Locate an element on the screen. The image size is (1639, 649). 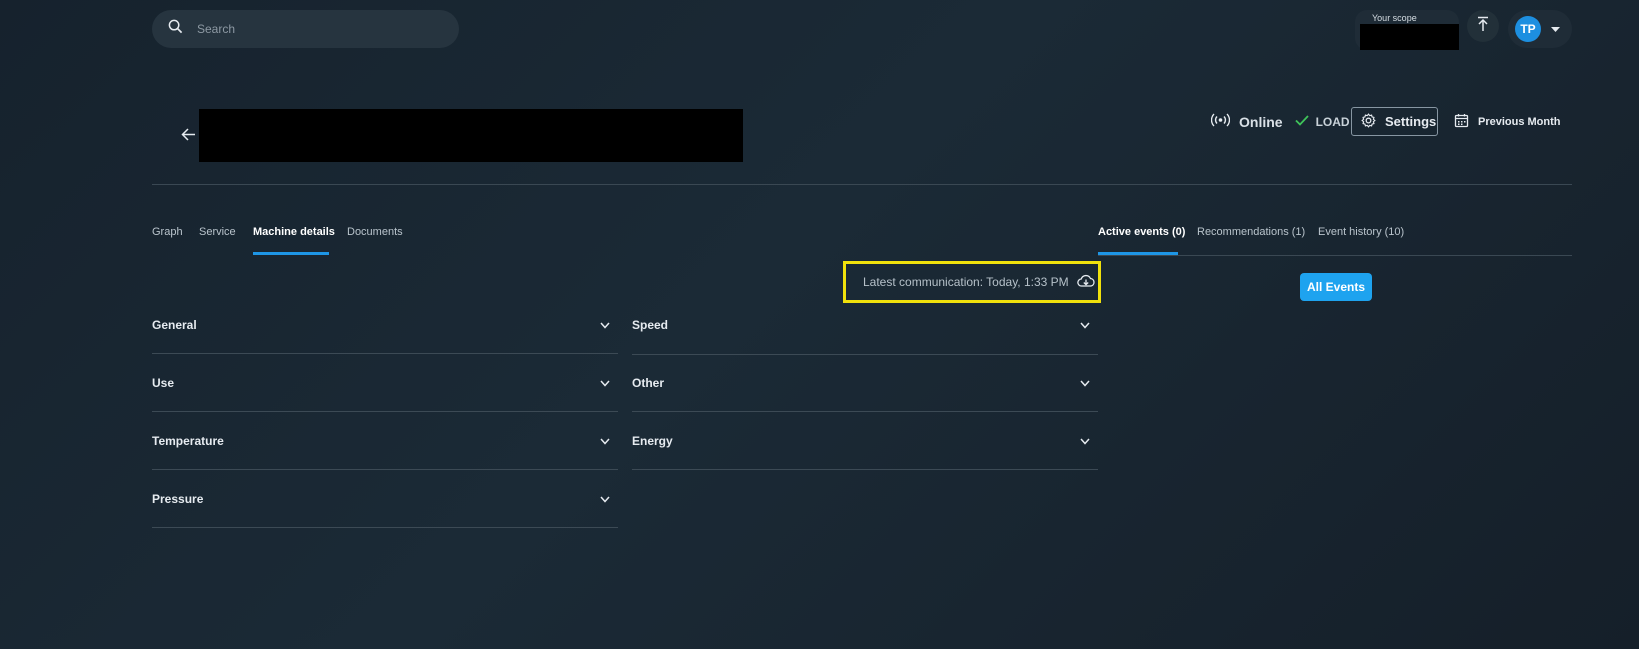
period-selector: Previous Month is located at coordinates (1507, 122).